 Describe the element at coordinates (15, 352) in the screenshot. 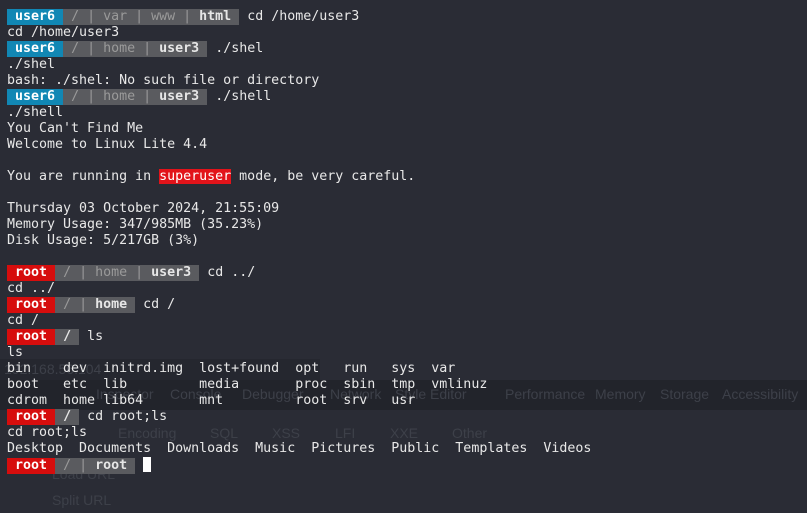

I see `output-line: ls` at that location.